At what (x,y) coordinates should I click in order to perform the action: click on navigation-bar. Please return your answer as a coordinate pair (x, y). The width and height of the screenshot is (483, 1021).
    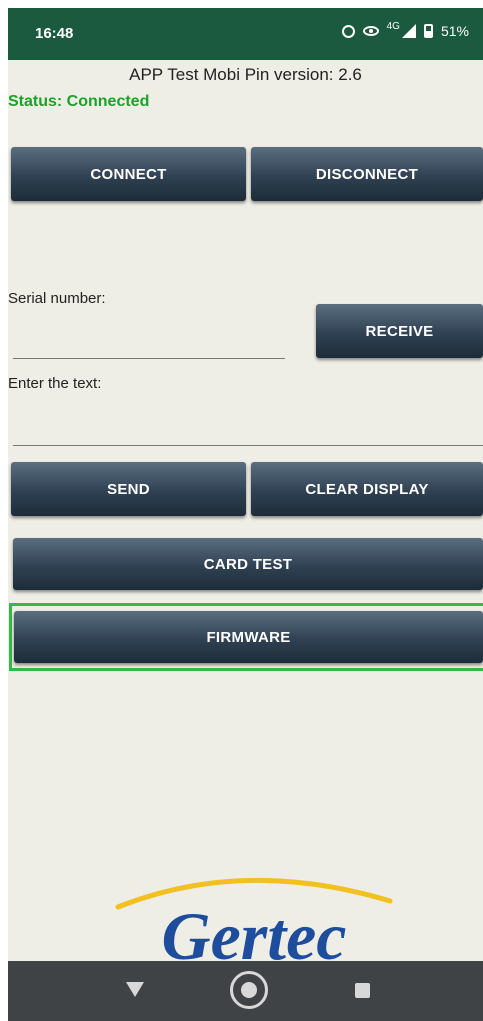
    Looking at the image, I should click on (245, 991).